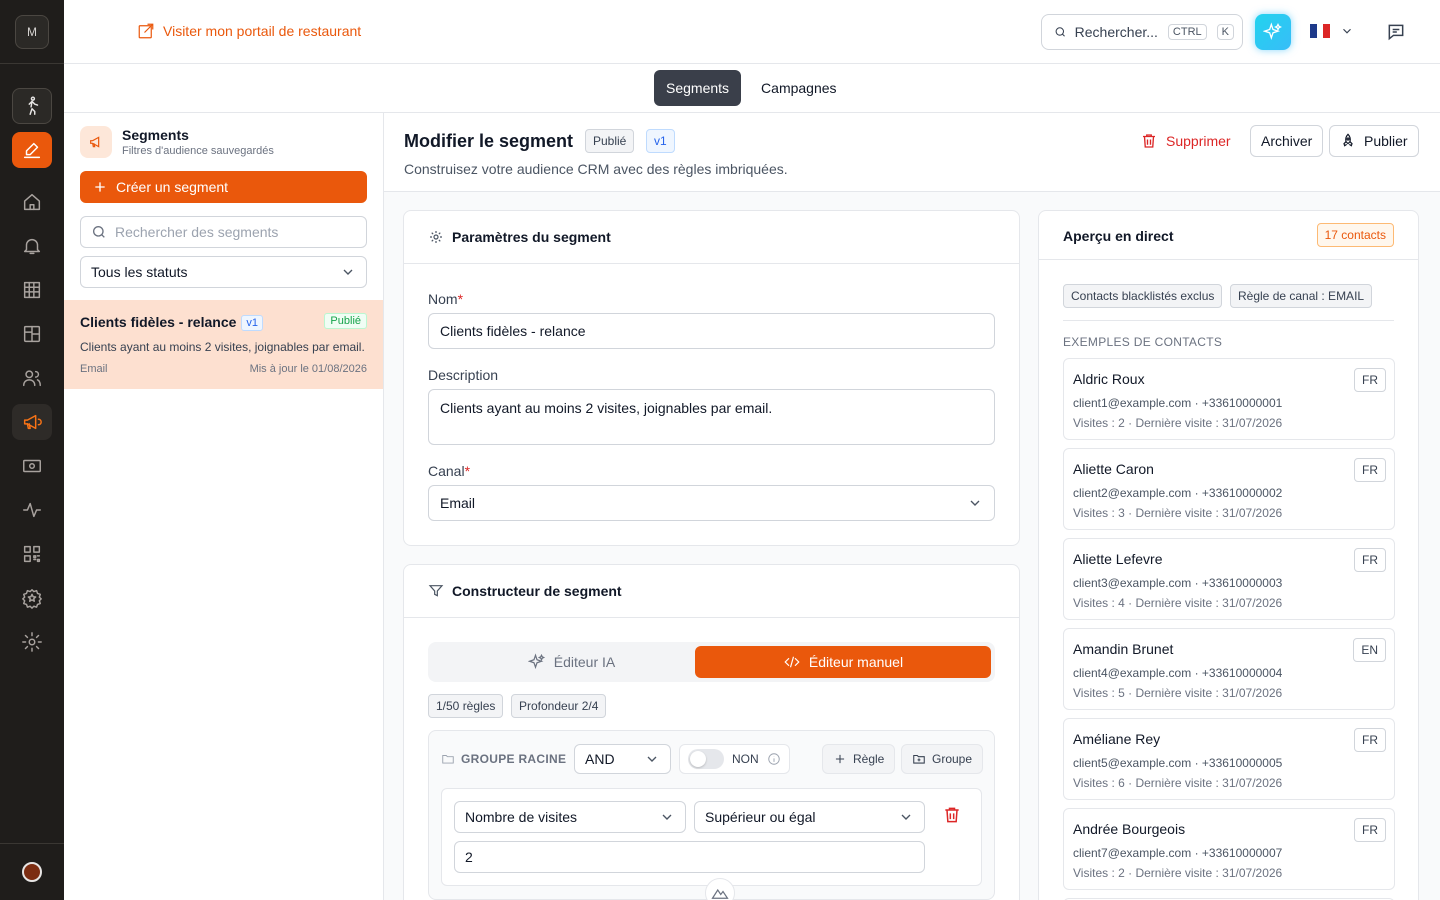  What do you see at coordinates (345, 321) in the screenshot?
I see `segment-item-status: Publié` at bounding box center [345, 321].